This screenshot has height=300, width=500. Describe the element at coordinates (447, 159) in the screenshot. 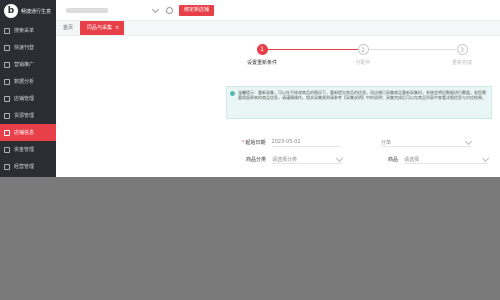

I see `store-select: 请选择` at that location.